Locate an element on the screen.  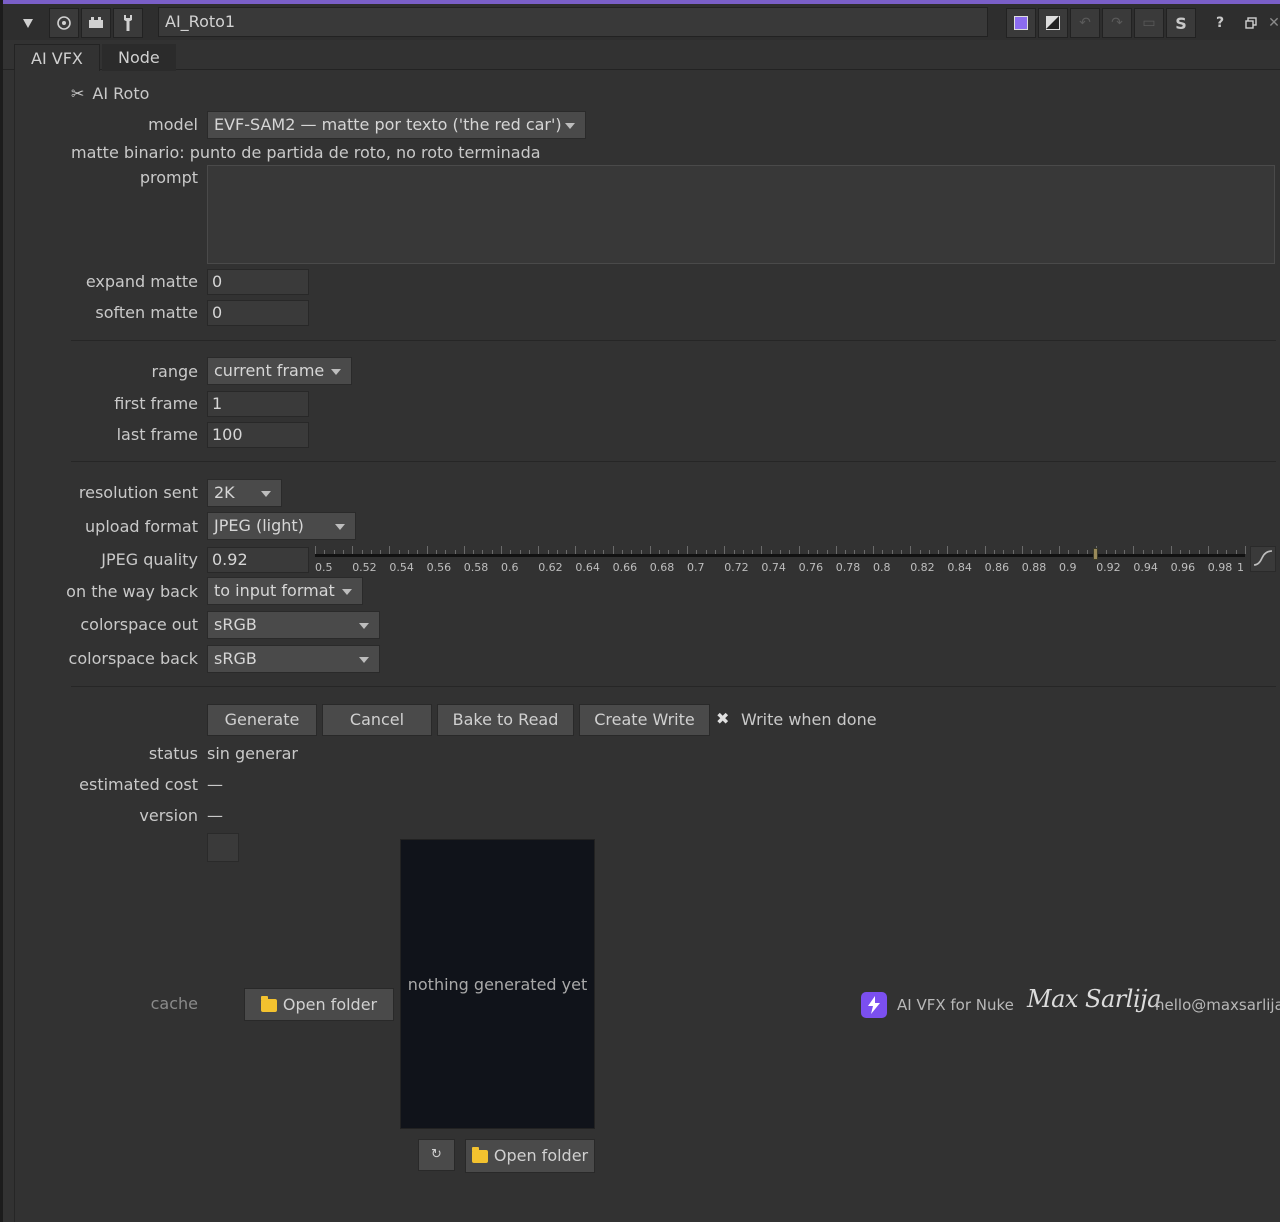
prompt-textarea is located at coordinates (741, 214).